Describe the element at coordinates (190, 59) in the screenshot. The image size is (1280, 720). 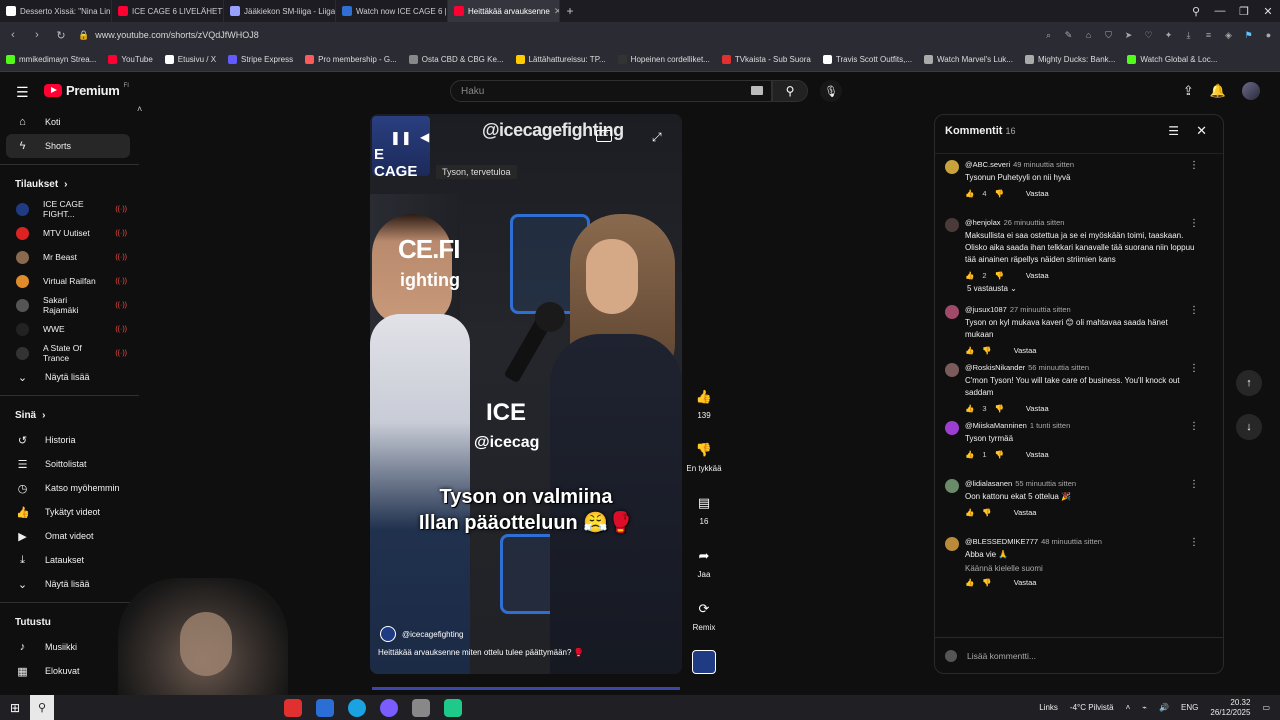
I see `bookmark-item: Etusivu / X` at that location.